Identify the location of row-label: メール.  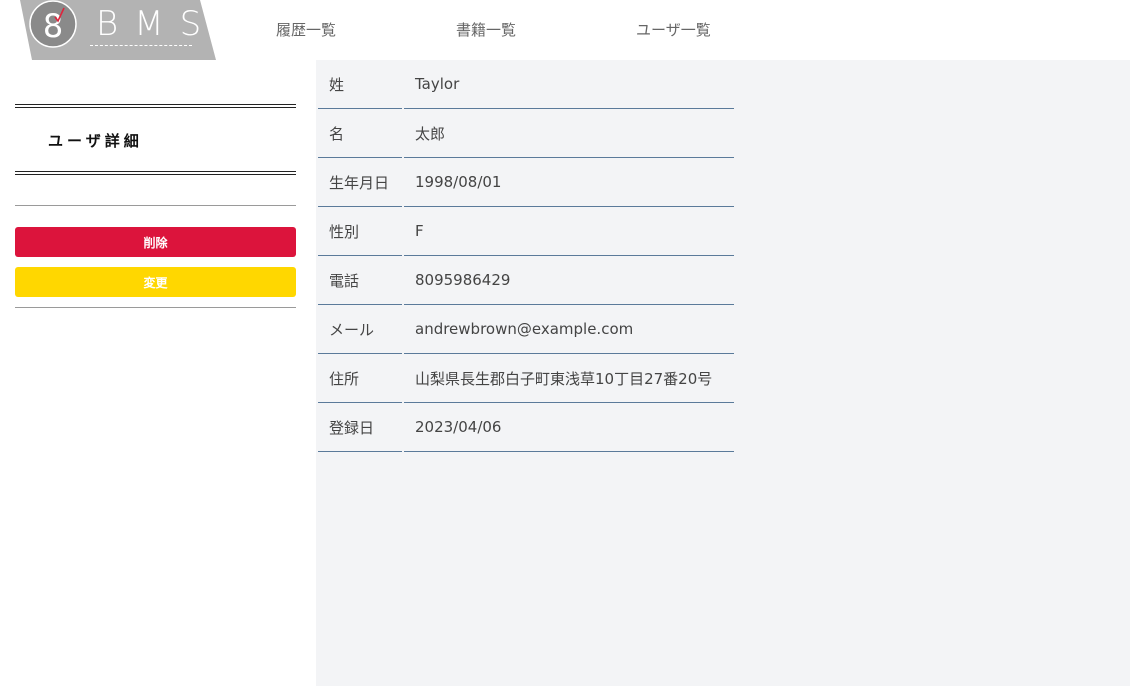
(360, 329).